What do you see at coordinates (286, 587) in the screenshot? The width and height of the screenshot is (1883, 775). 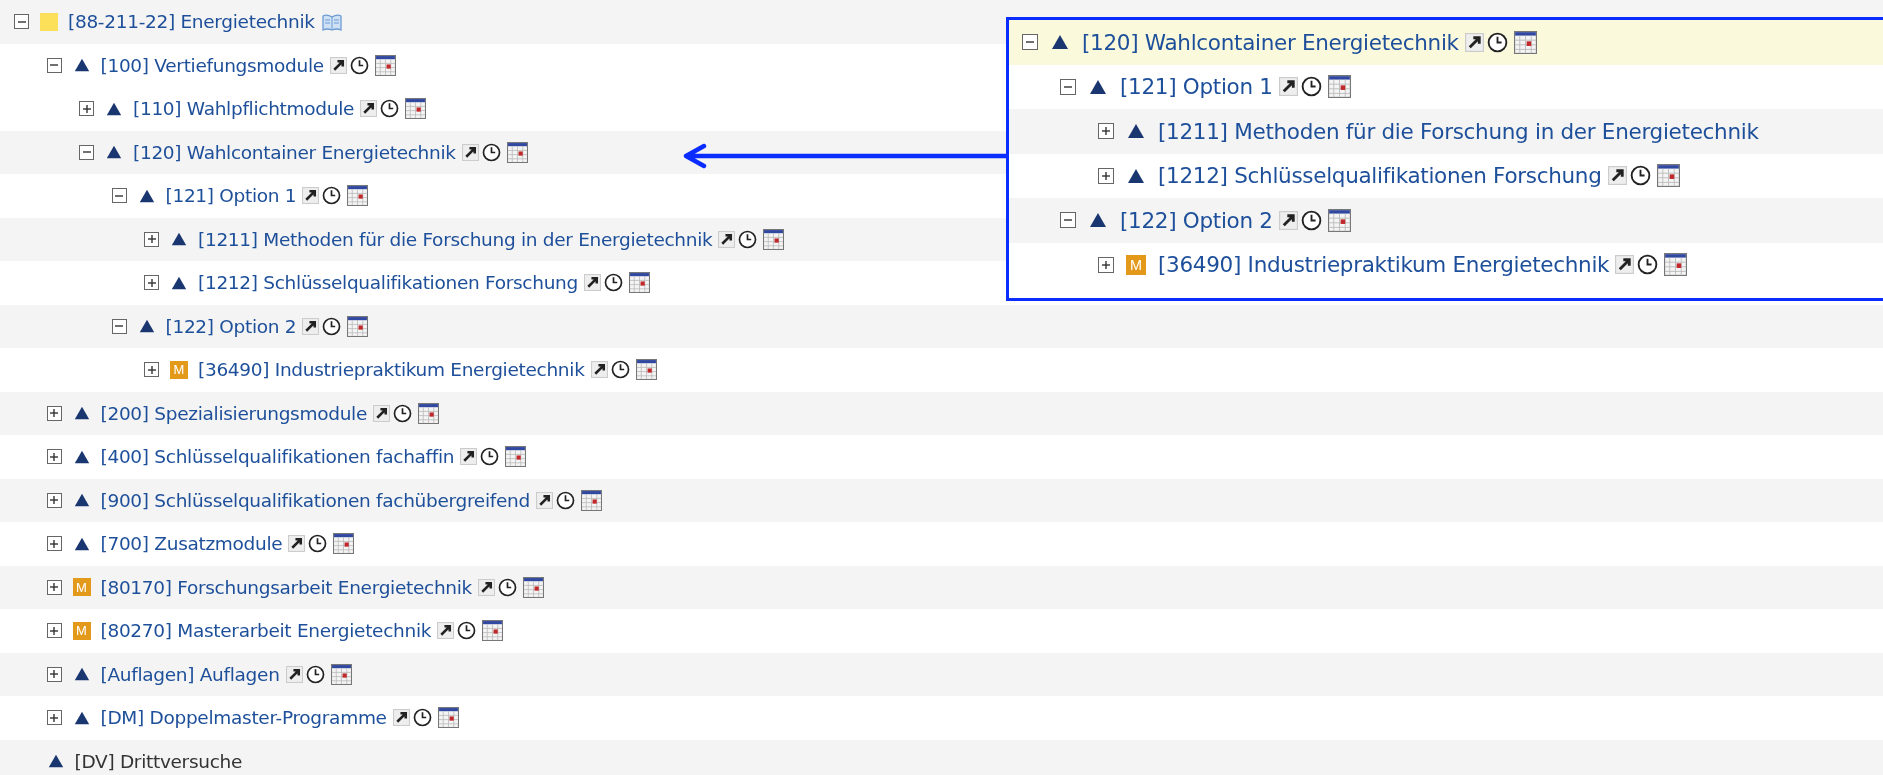 I see `tree-node-link: [80170] Forschungsarbeit Energietechnik` at bounding box center [286, 587].